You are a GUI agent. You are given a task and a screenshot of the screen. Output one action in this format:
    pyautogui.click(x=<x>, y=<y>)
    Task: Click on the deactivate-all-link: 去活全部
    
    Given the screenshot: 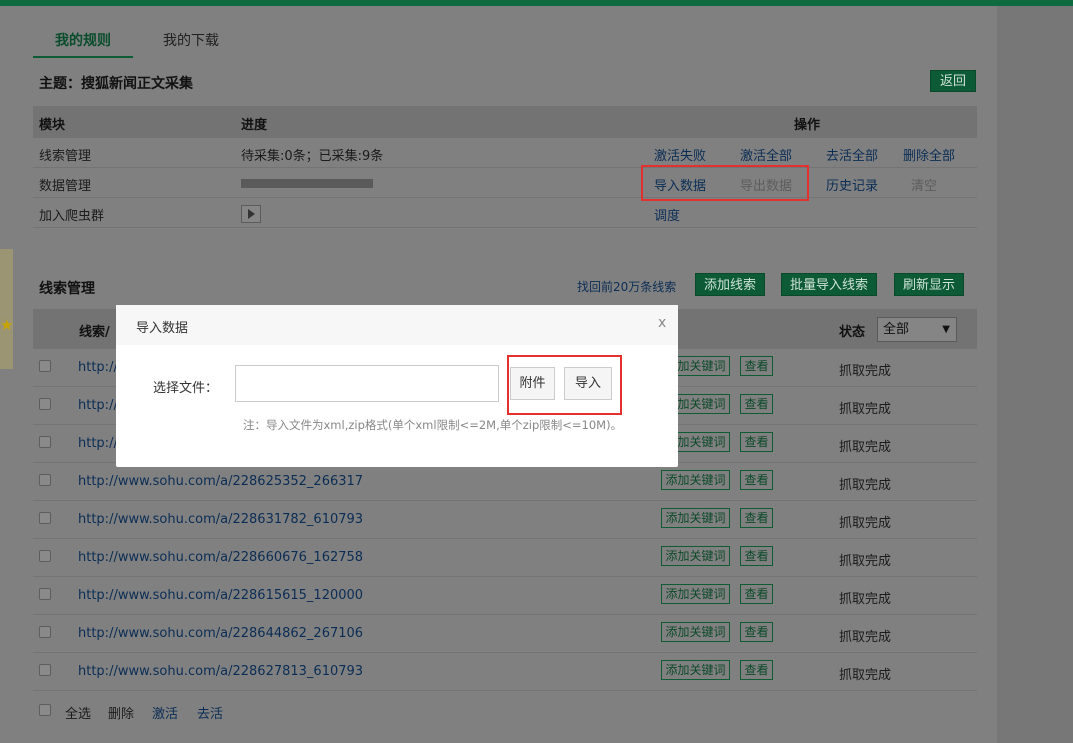 What is the action you would take?
    pyautogui.click(x=852, y=154)
    